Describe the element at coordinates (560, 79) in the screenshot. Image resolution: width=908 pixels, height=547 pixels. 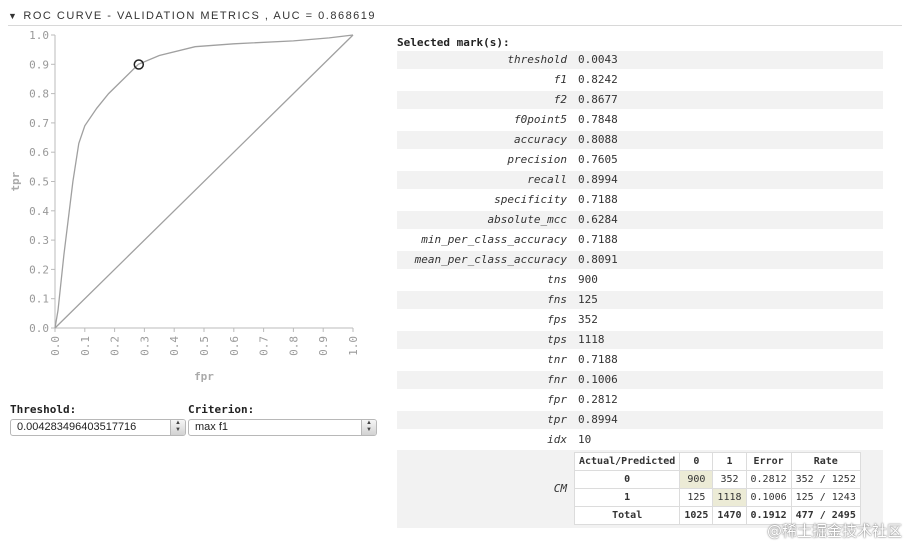
I see `metric-name: f1` at that location.